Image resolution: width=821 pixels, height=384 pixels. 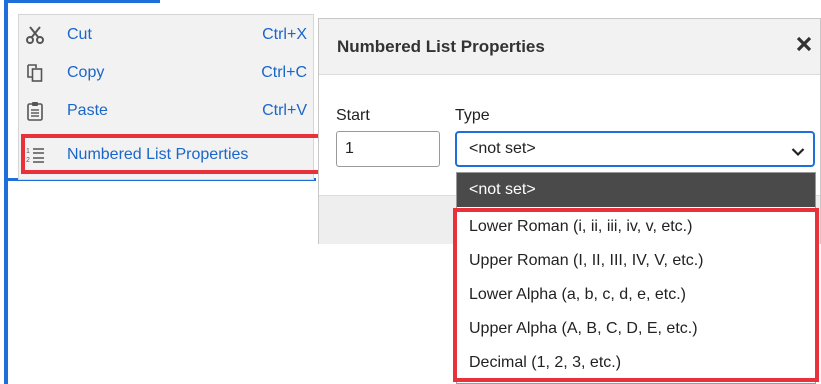 What do you see at coordinates (577, 294) in the screenshot?
I see `option-label: Lower Alpha (a, b, c, d, e, etc.)` at bounding box center [577, 294].